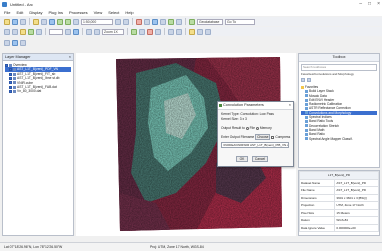  What do you see at coordinates (356, 220) in the screenshot?
I see `property-value: WGS-84` at bounding box center [356, 220].